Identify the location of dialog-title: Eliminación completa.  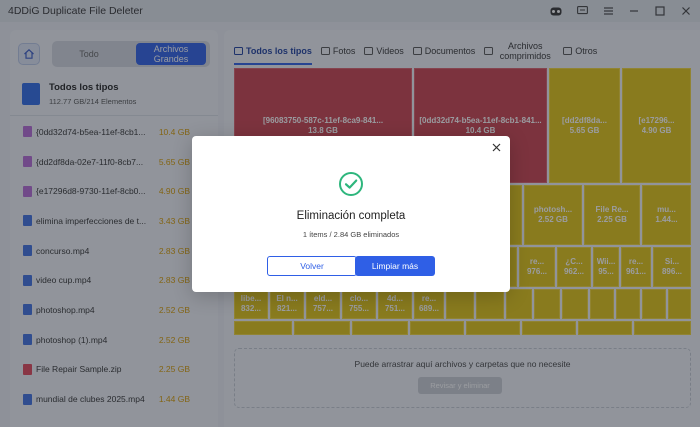
(351, 216).